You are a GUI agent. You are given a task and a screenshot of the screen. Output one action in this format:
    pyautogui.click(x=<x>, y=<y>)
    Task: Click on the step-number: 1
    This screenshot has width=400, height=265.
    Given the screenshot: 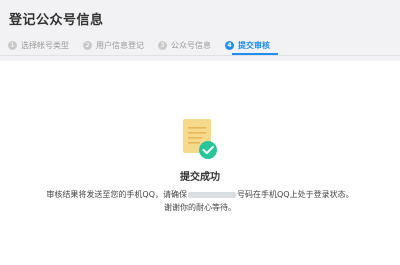 What is the action you would take?
    pyautogui.click(x=12, y=45)
    